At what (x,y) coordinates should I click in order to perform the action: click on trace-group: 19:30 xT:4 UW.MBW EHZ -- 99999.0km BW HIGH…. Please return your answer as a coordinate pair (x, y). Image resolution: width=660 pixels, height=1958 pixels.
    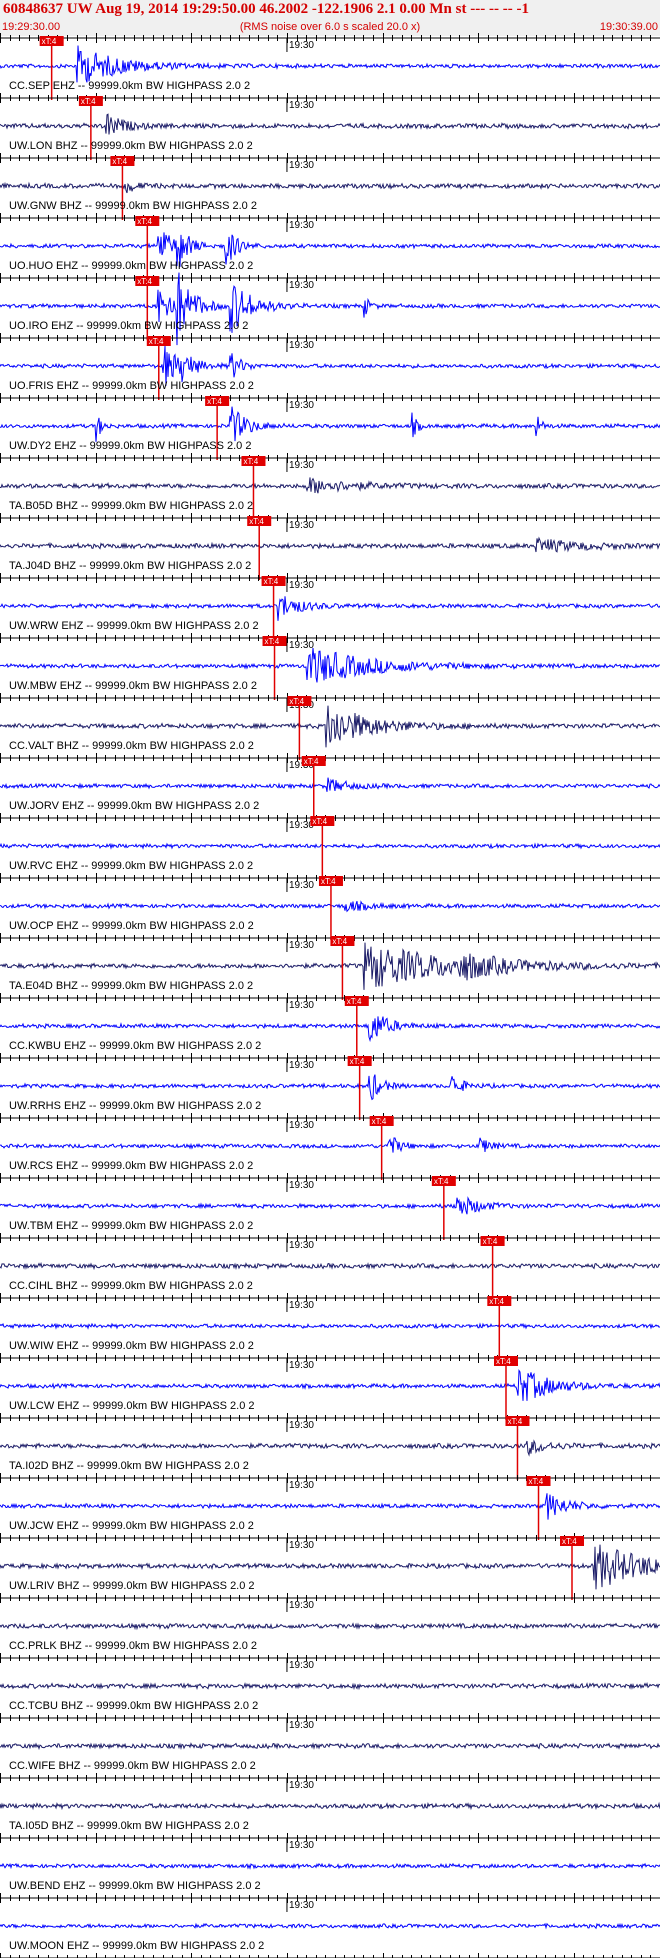
    Looking at the image, I should click on (330, 666).